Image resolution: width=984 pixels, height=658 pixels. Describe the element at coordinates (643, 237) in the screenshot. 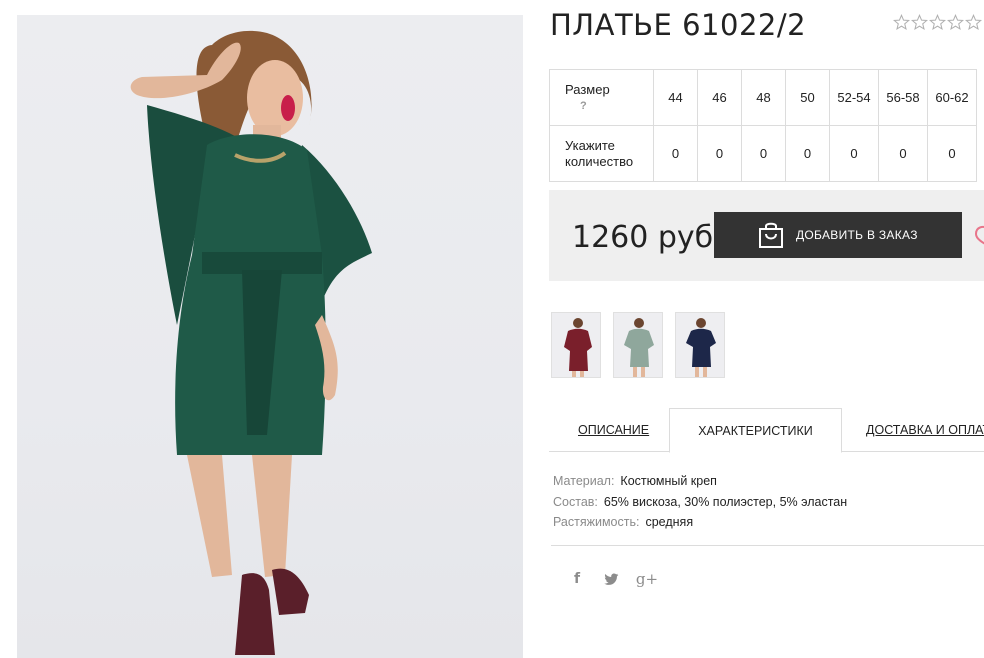

I see `price: 1260 руб` at that location.